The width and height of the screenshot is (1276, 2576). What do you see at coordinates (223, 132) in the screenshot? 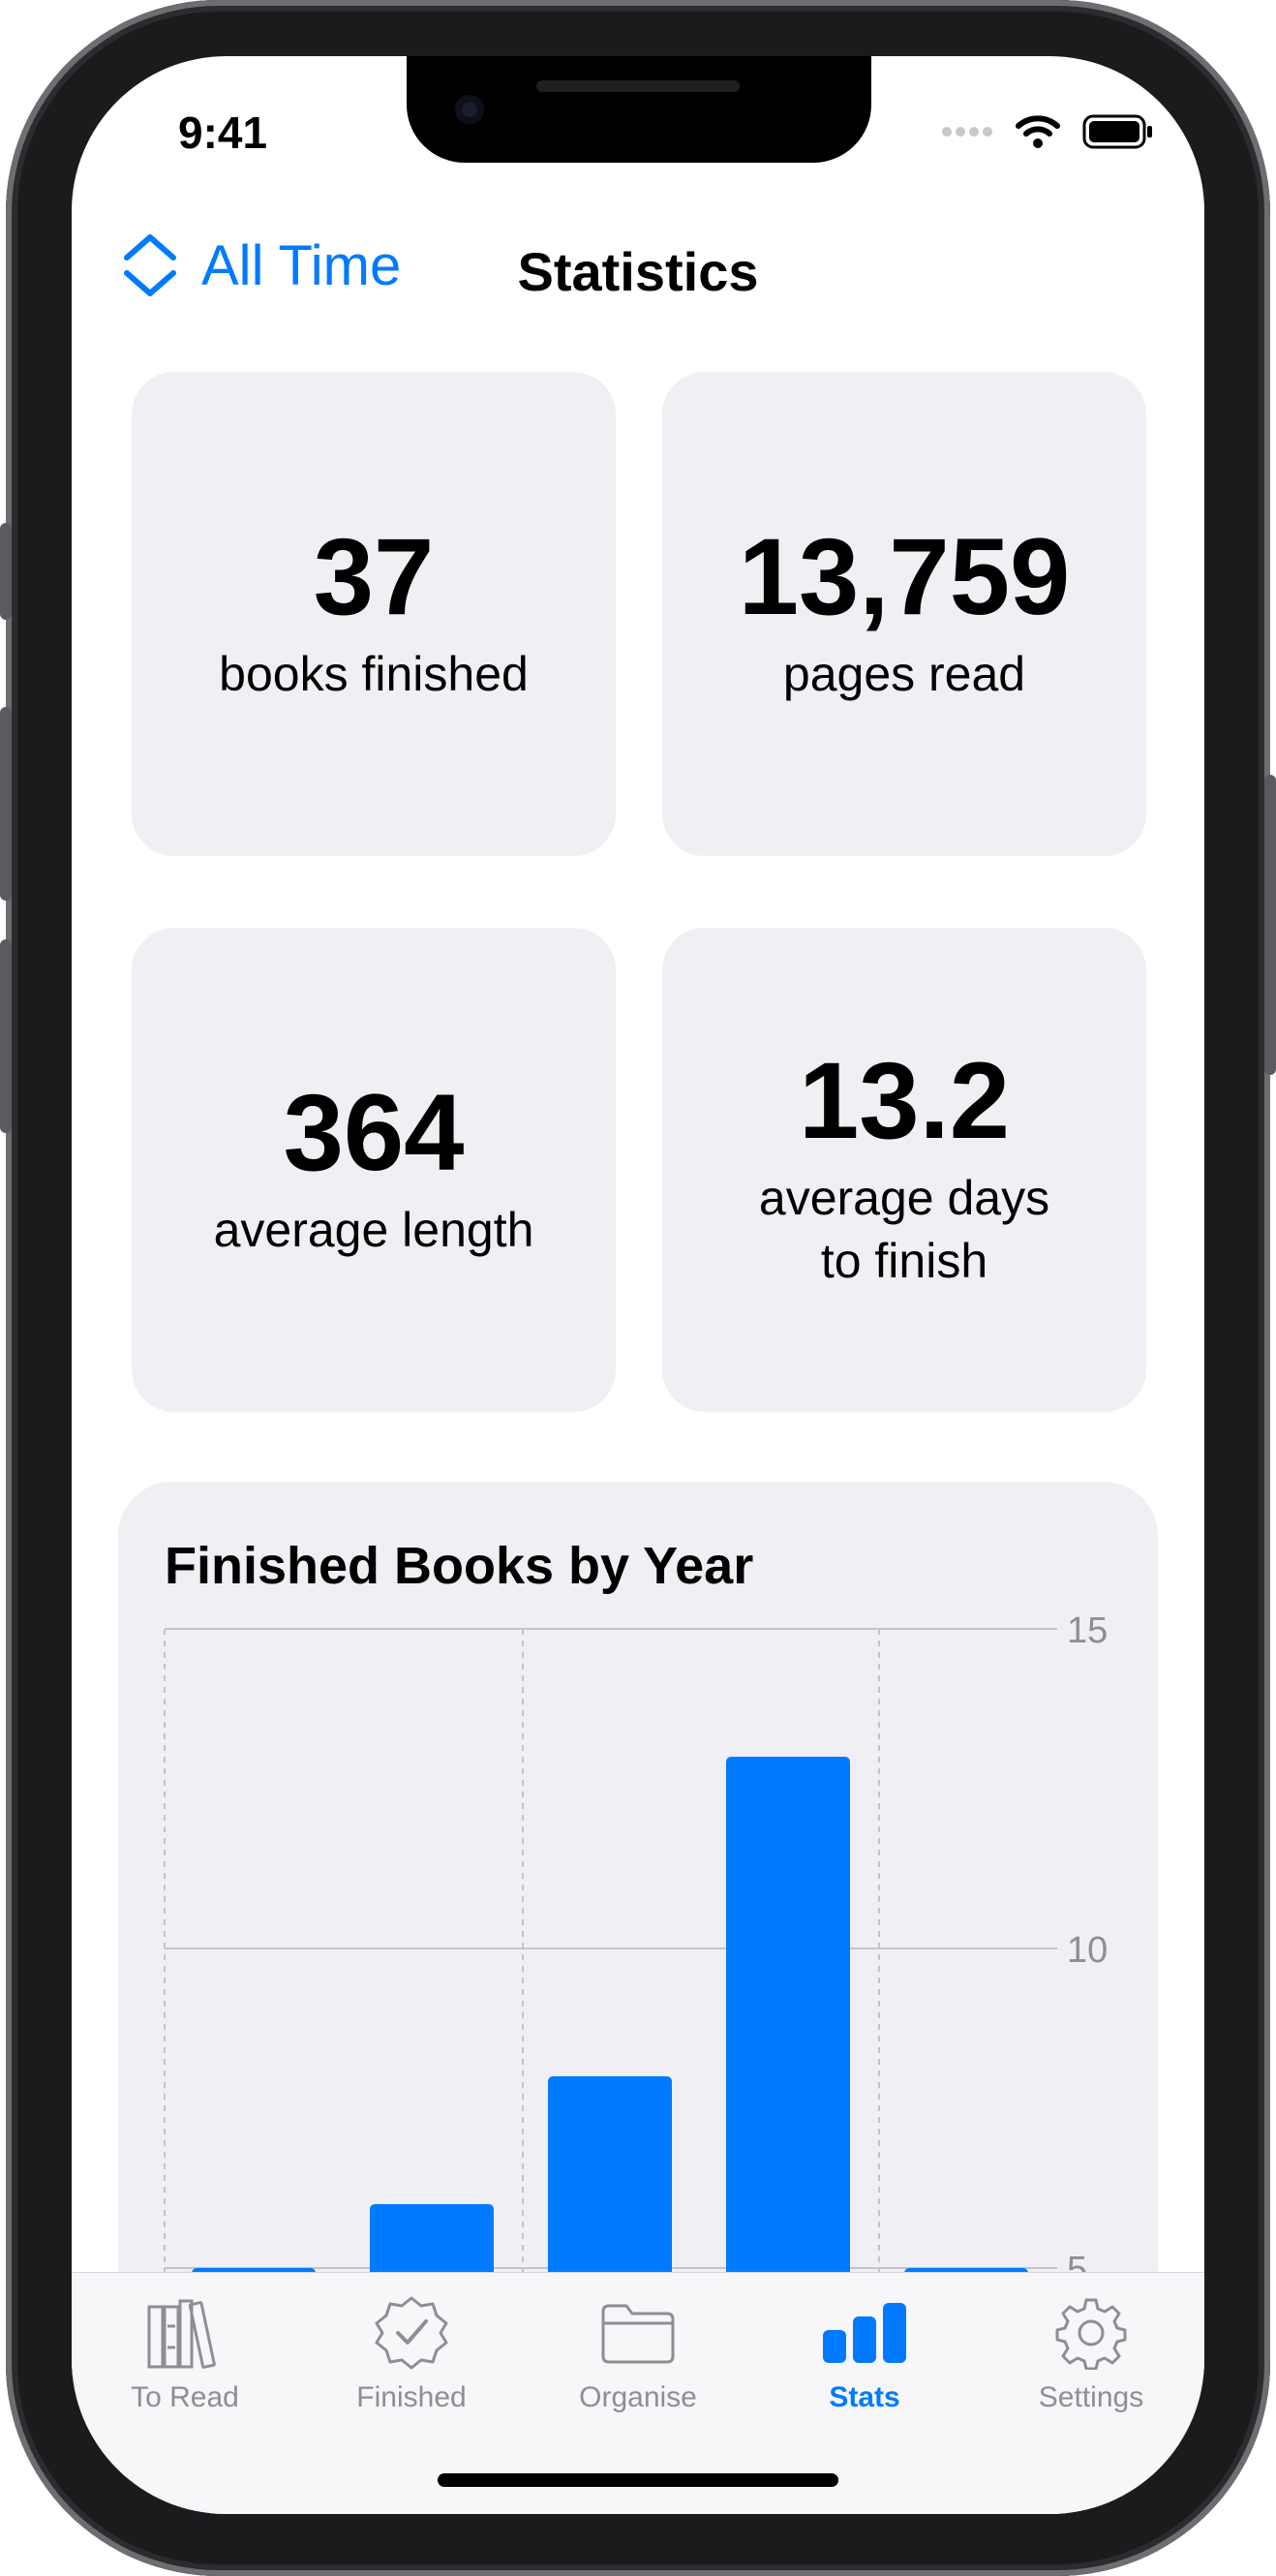
I see `status-time: 9:41` at bounding box center [223, 132].